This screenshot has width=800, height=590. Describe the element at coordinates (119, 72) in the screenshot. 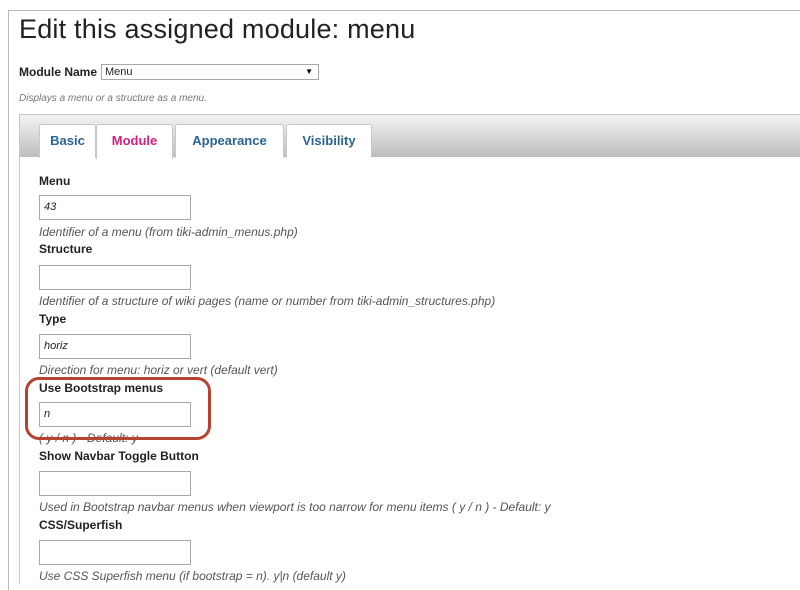

I see `module-name-value: Menu` at that location.